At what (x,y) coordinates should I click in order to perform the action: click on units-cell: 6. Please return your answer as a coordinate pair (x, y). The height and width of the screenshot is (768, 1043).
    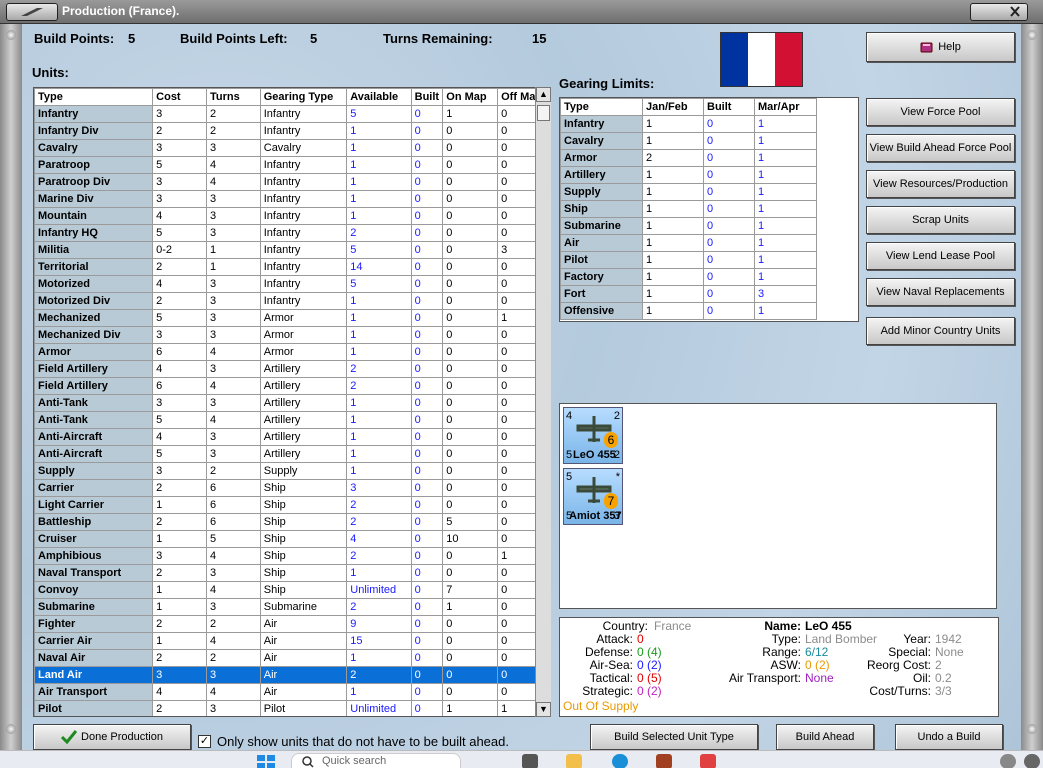
    Looking at the image, I should click on (233, 522).